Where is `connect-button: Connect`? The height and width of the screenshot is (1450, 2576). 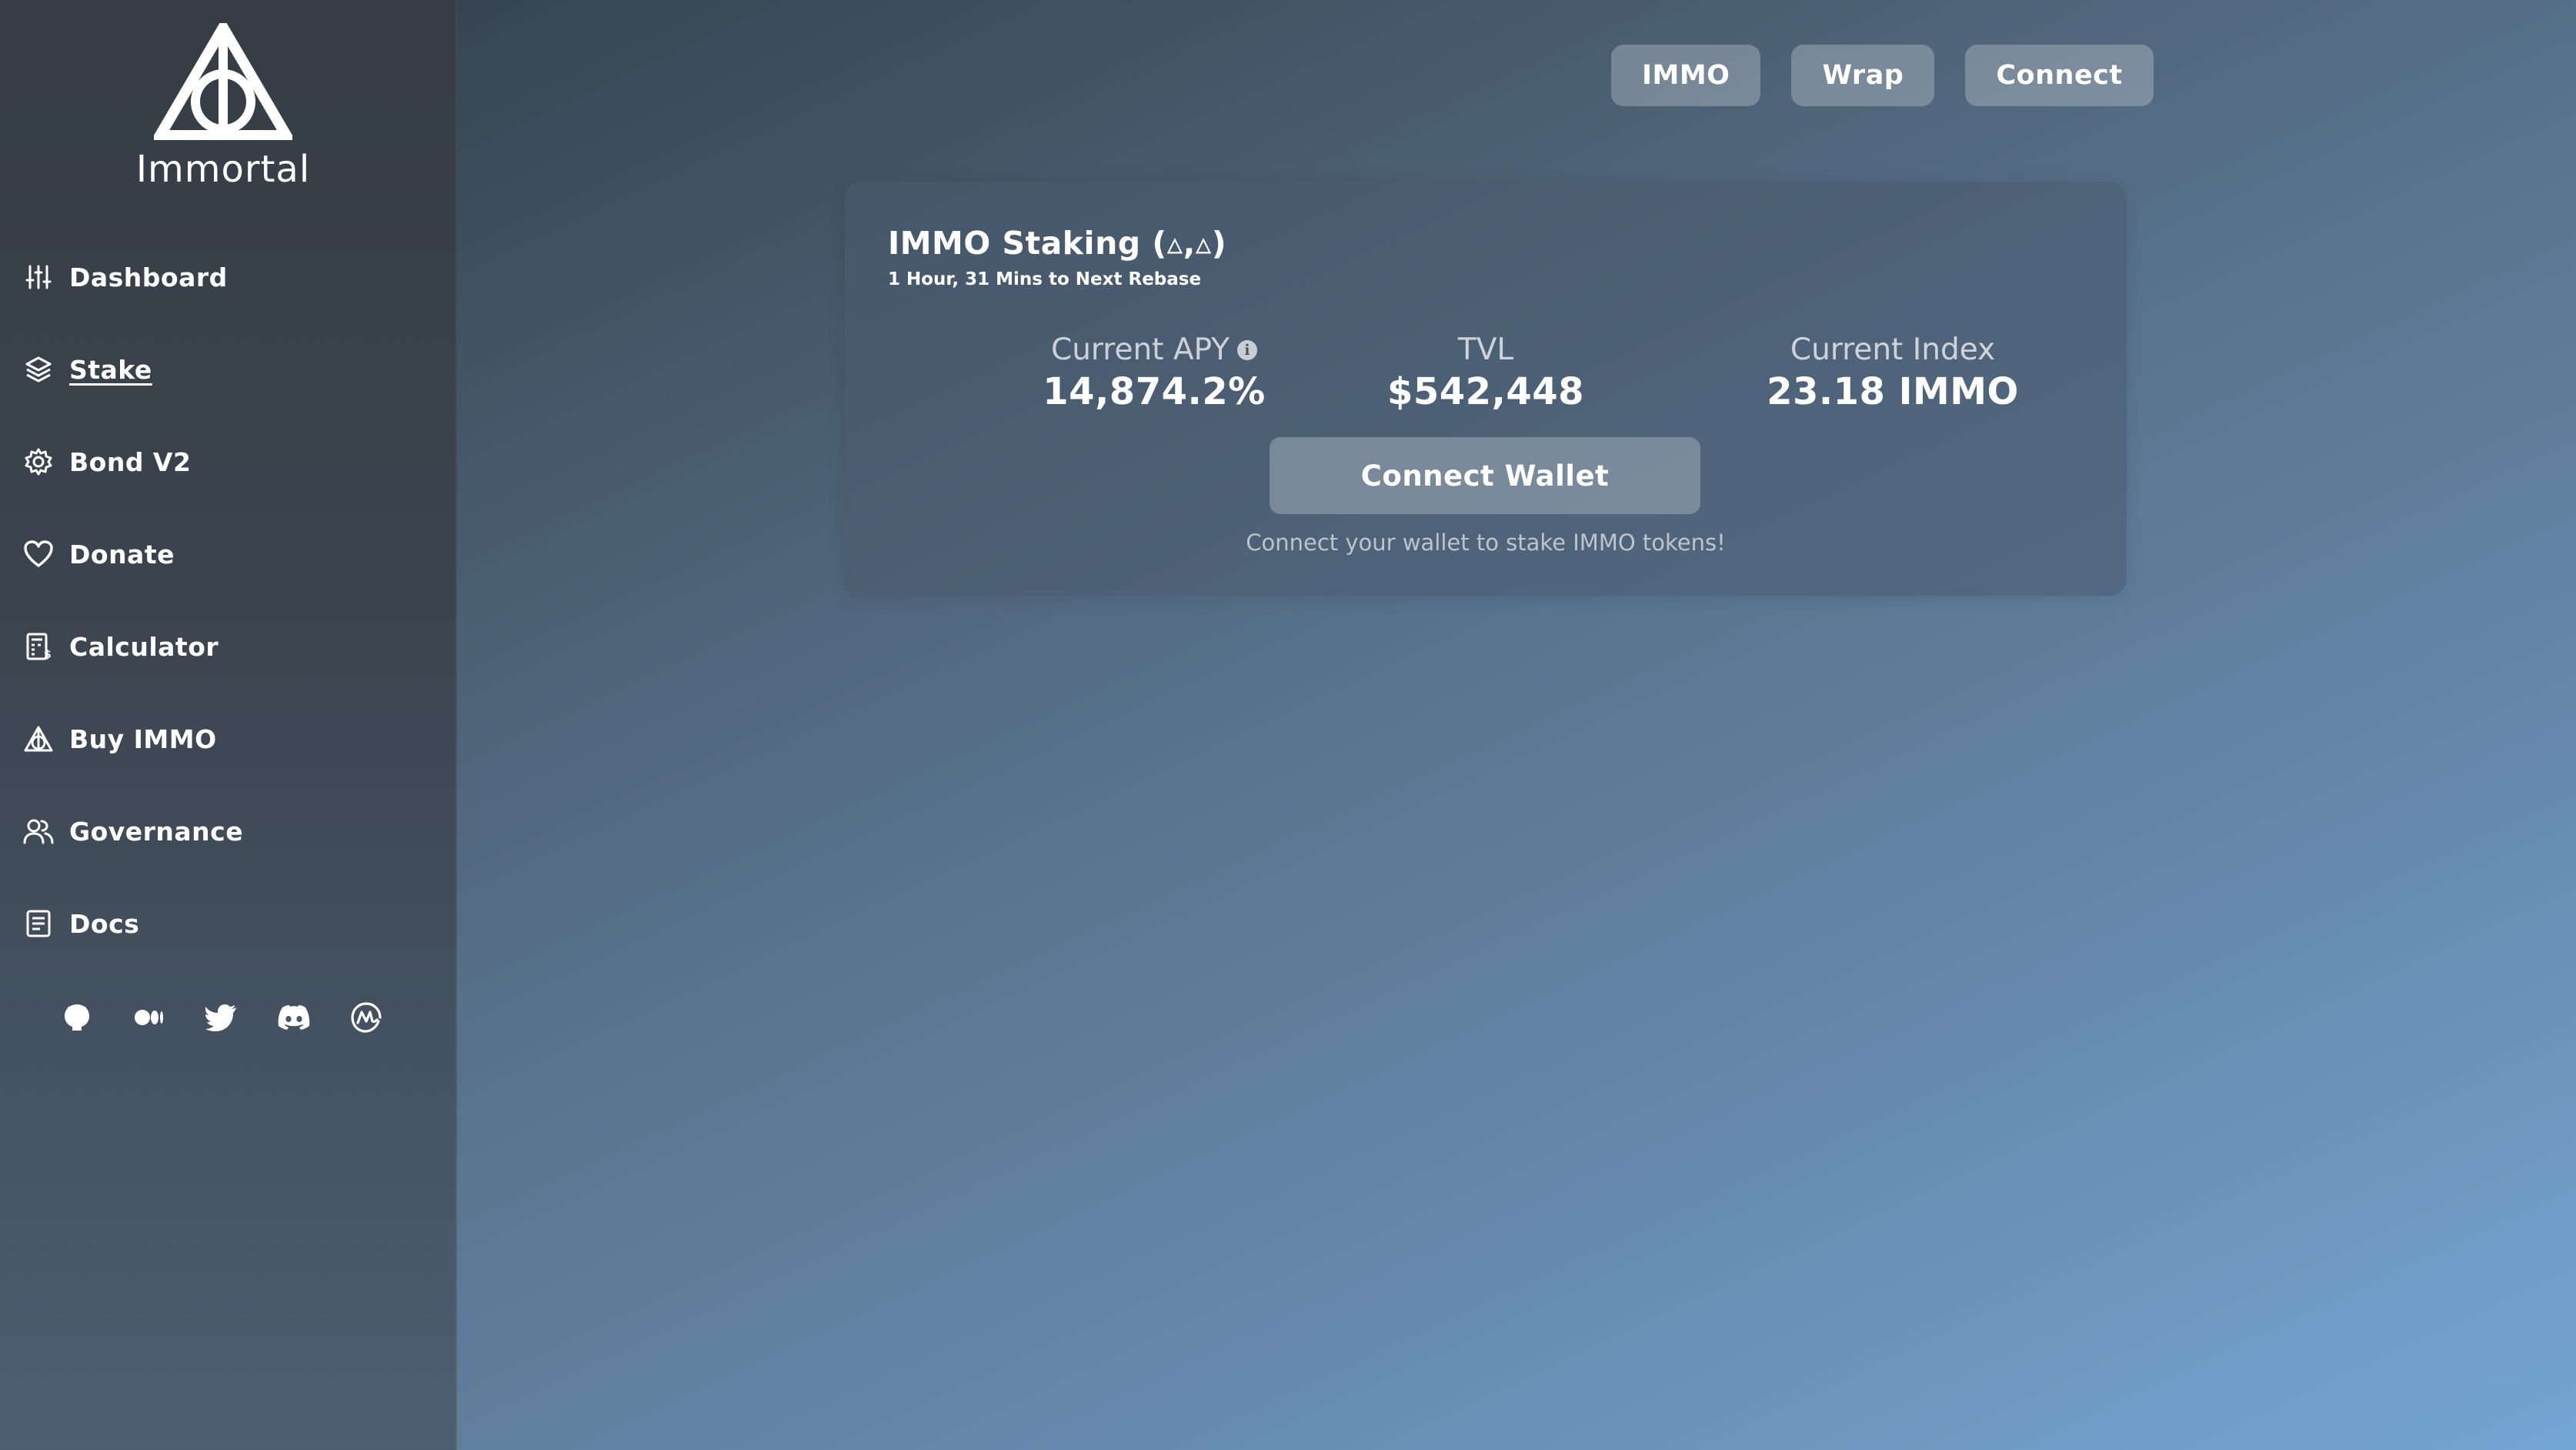
connect-button: Connect is located at coordinates (2059, 75).